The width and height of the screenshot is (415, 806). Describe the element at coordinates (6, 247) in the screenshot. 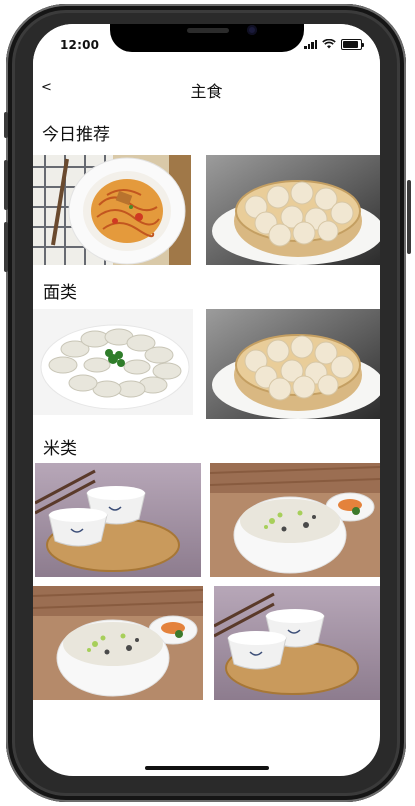

I see `side-button-volume-down` at that location.